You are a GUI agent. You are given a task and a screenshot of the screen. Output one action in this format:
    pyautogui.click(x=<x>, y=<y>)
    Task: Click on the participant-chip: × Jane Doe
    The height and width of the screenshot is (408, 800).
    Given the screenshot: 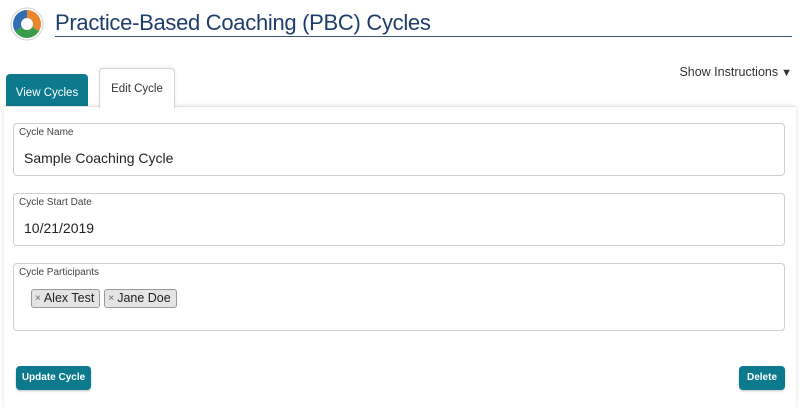 What is the action you would take?
    pyautogui.click(x=140, y=298)
    